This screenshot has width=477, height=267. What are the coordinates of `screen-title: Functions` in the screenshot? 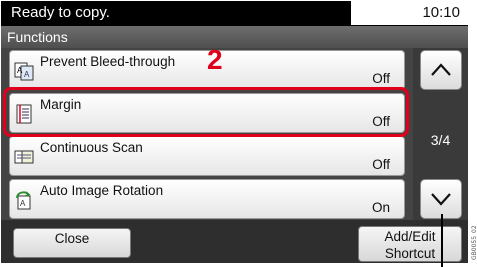 It's located at (234, 37).